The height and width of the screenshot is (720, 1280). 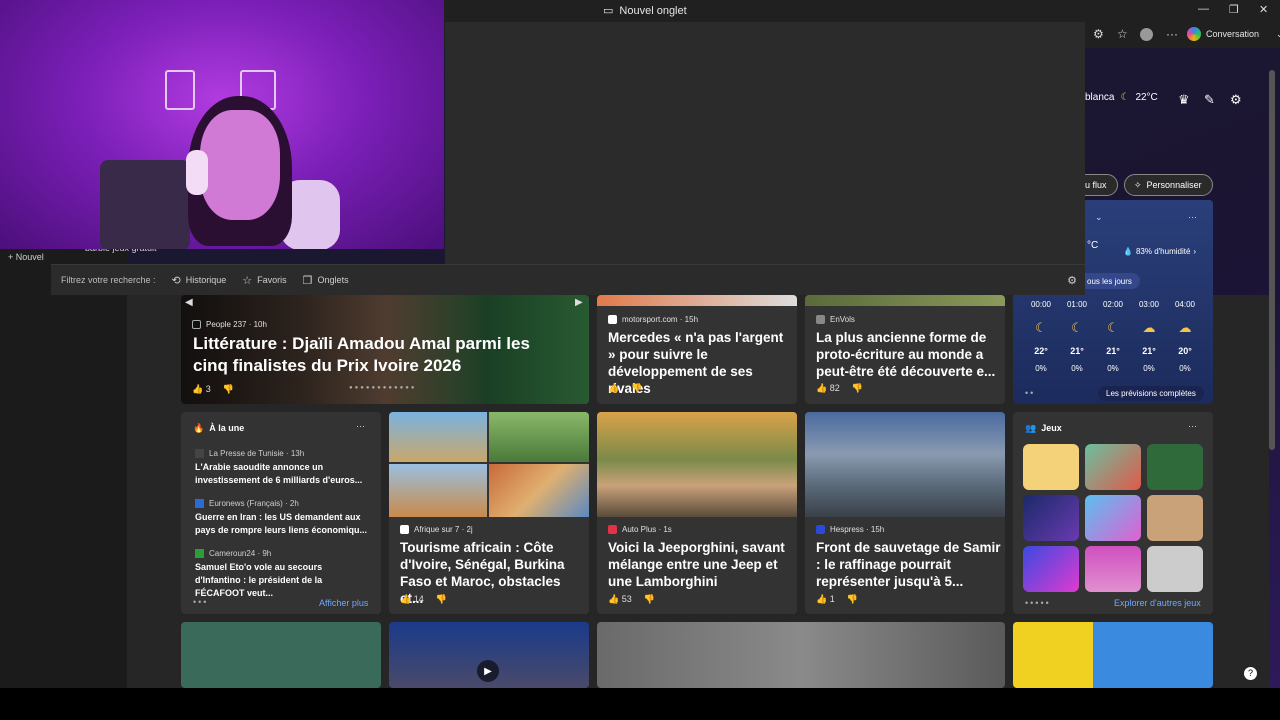 What do you see at coordinates (835, 319) in the screenshot?
I see `card-source: EnVols` at bounding box center [835, 319].